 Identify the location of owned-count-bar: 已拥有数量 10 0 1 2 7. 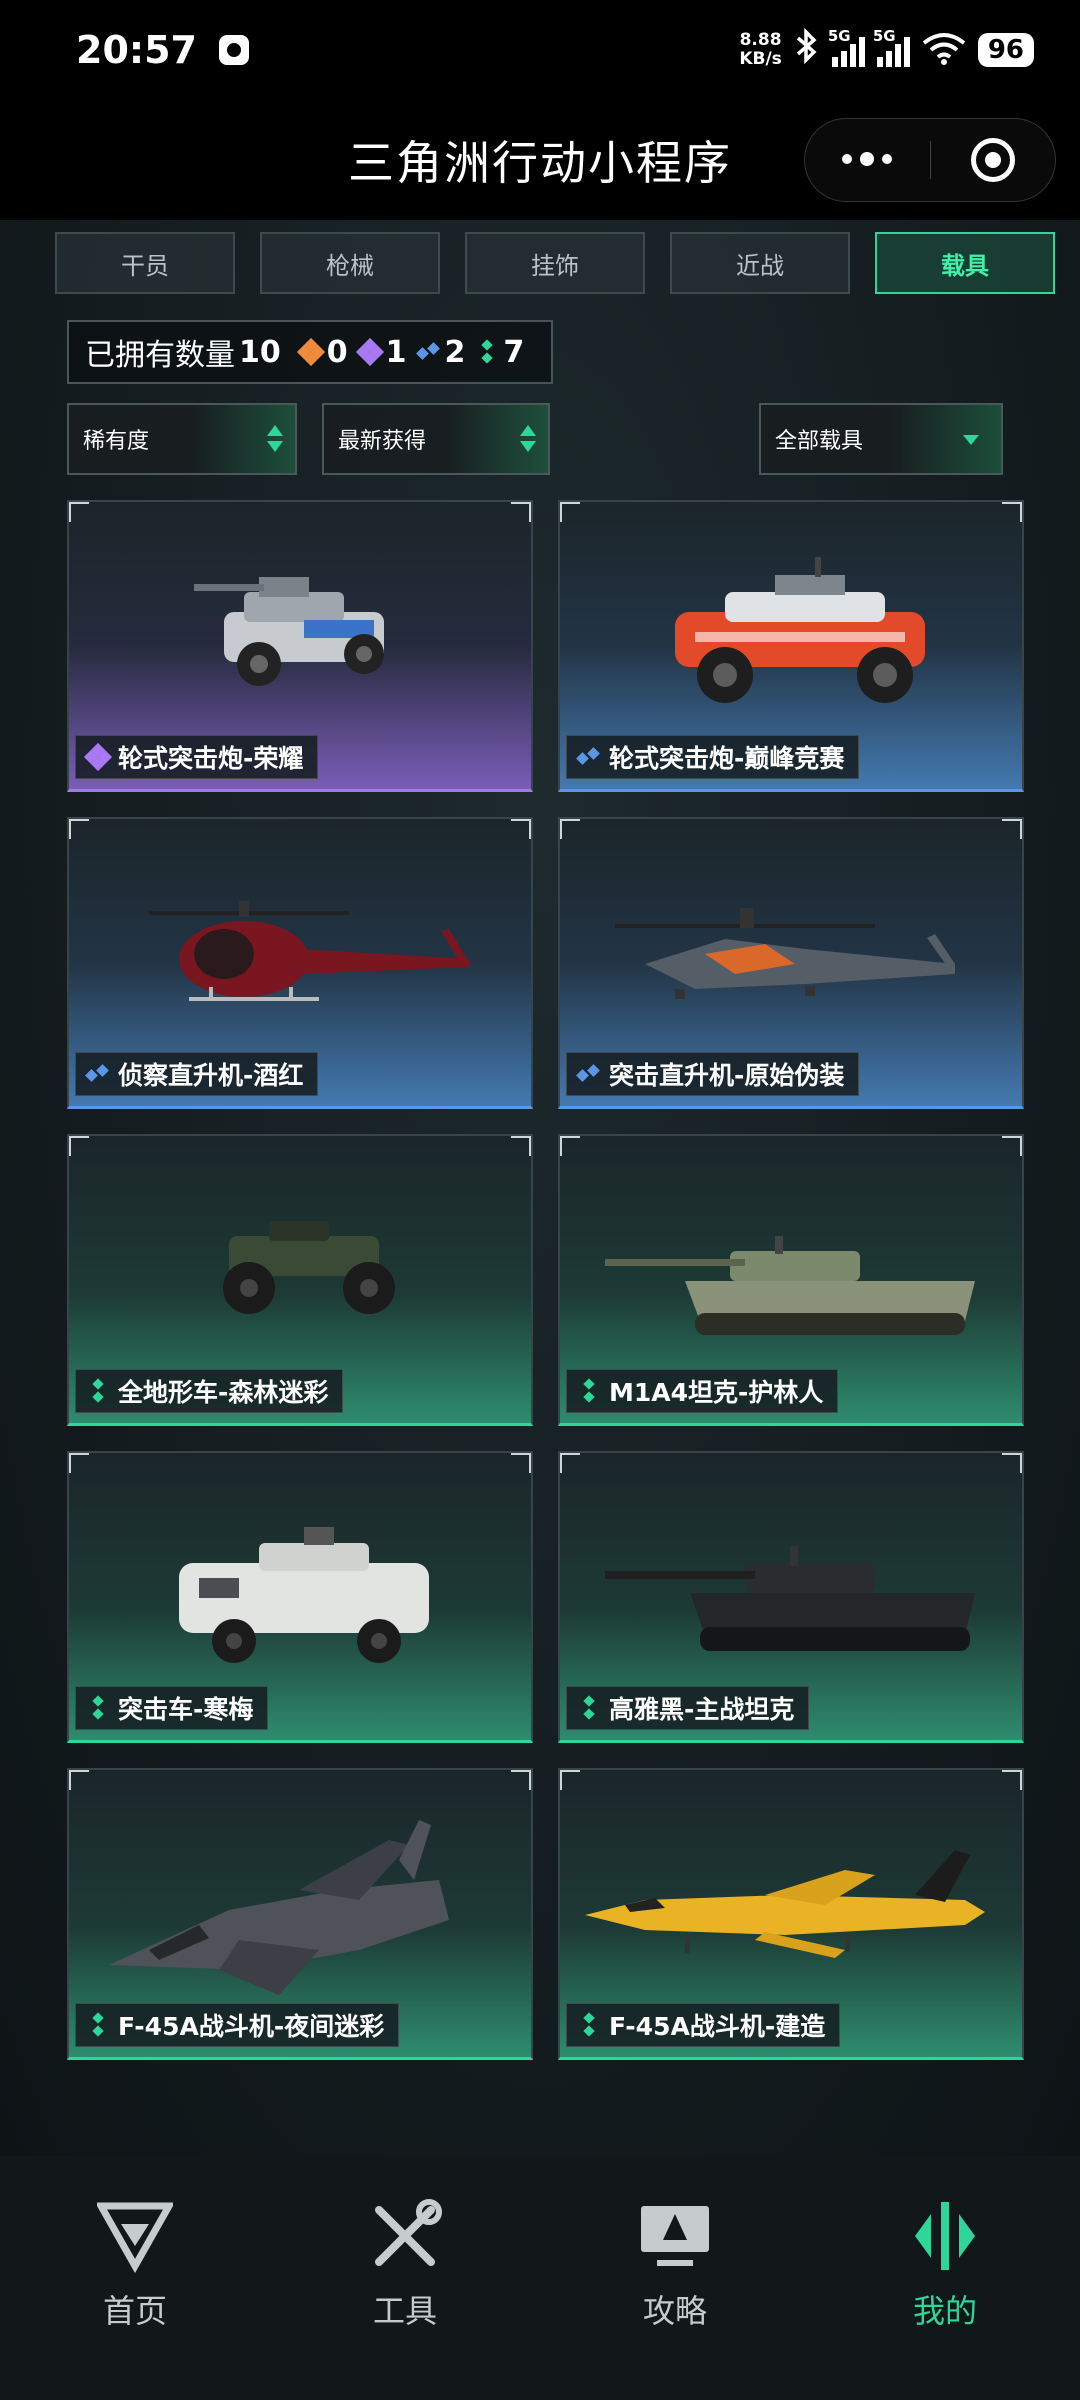
(310, 352).